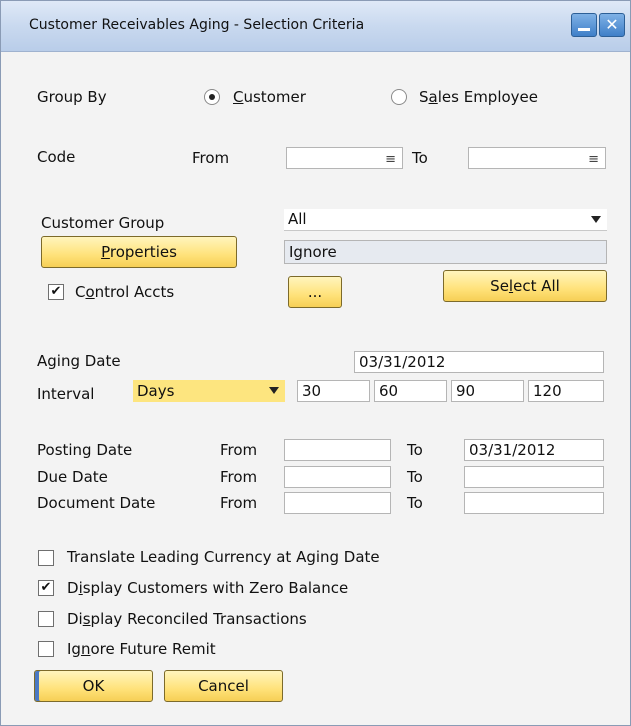 This screenshot has height=726, width=631. Describe the element at coordinates (525, 286) in the screenshot. I see `select-all-button: Select All` at that location.